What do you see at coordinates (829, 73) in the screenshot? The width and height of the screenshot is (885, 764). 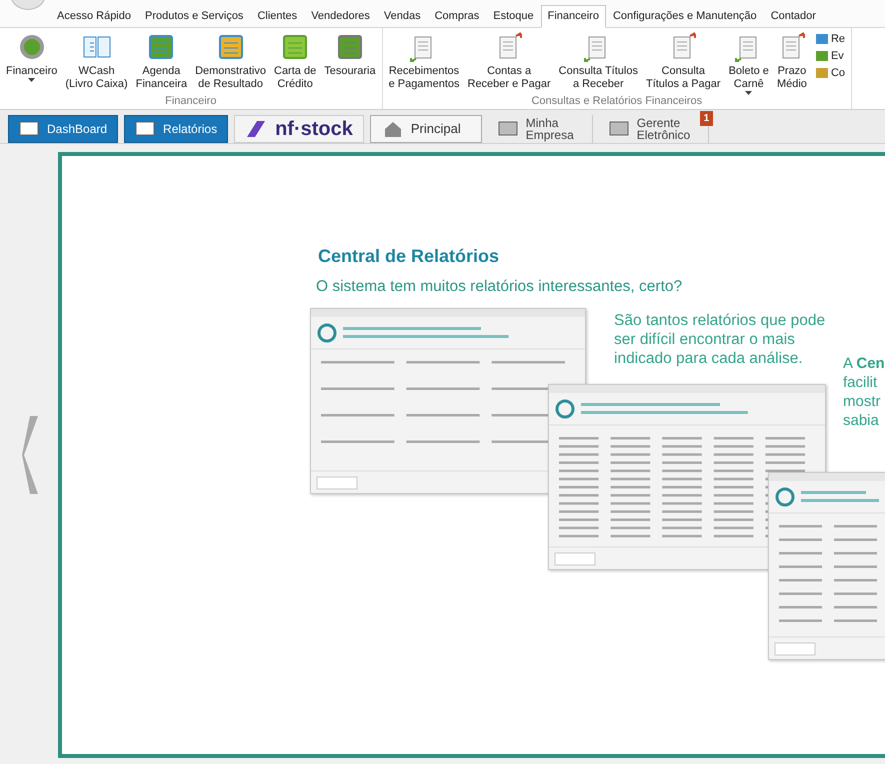 I see `ribbon-small-button: Co` at bounding box center [829, 73].